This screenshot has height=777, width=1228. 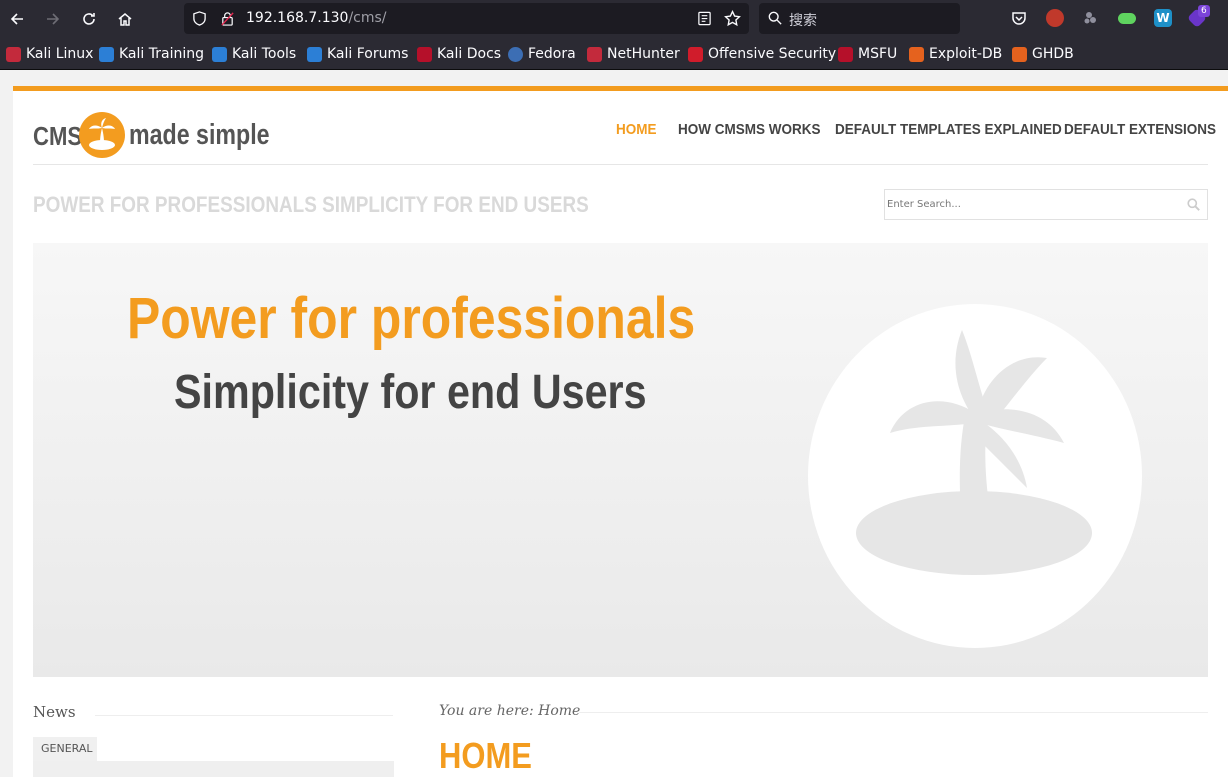 What do you see at coordinates (1140, 129) in the screenshot?
I see `nav-default-extensions: DEFAULT EXTENSIONS` at bounding box center [1140, 129].